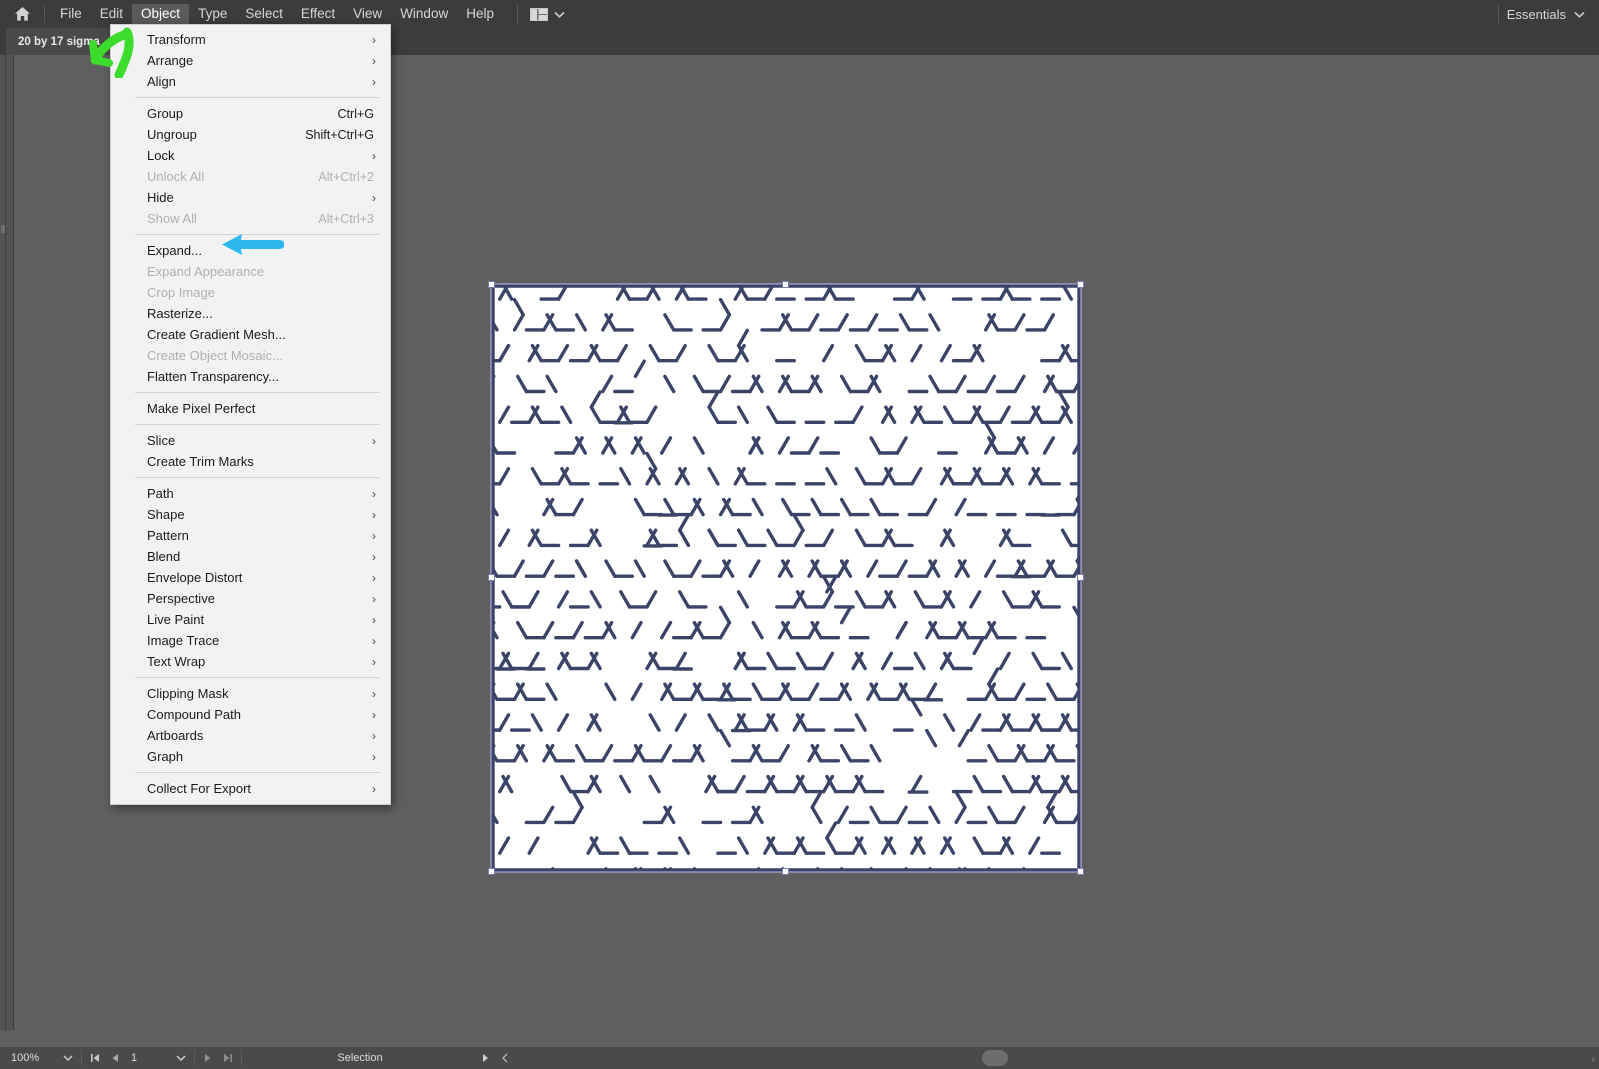 The width and height of the screenshot is (1599, 1069). Describe the element at coordinates (168, 535) in the screenshot. I see `menu-item-label: Pattern` at that location.